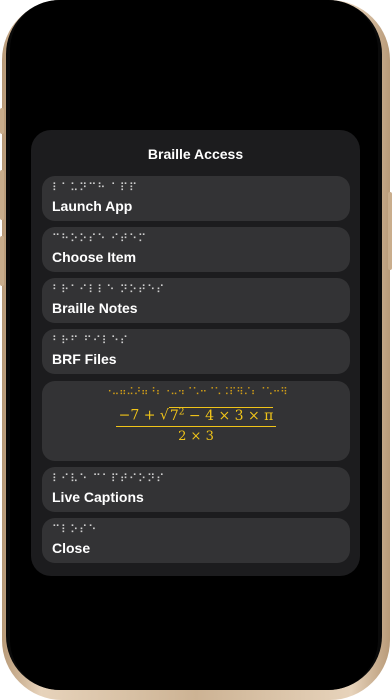  What do you see at coordinates (95, 308) in the screenshot?
I see `menu-item-label: Braille Notes` at bounding box center [95, 308].